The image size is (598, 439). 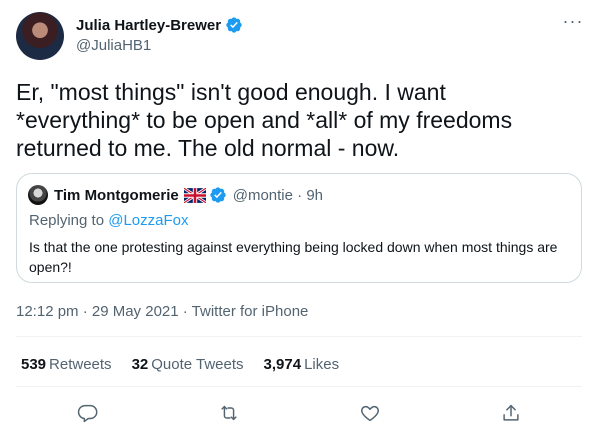 What do you see at coordinates (69, 220) in the screenshot?
I see `replying-to-prefix: Replying to` at bounding box center [69, 220].